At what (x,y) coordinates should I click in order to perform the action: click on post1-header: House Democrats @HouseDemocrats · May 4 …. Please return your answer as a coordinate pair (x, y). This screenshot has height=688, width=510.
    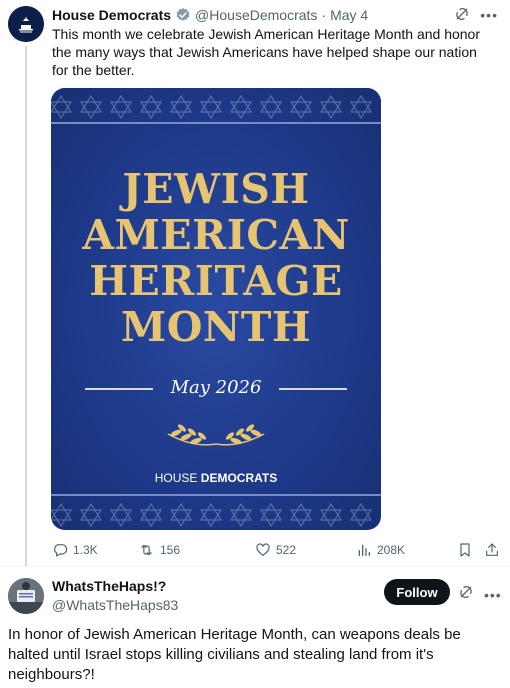
    Looking at the image, I should click on (275, 15).